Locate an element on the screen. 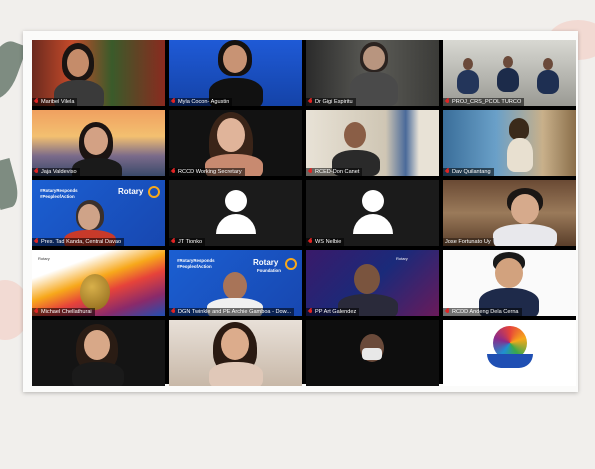  egg-graphic is located at coordinates (95, 292).